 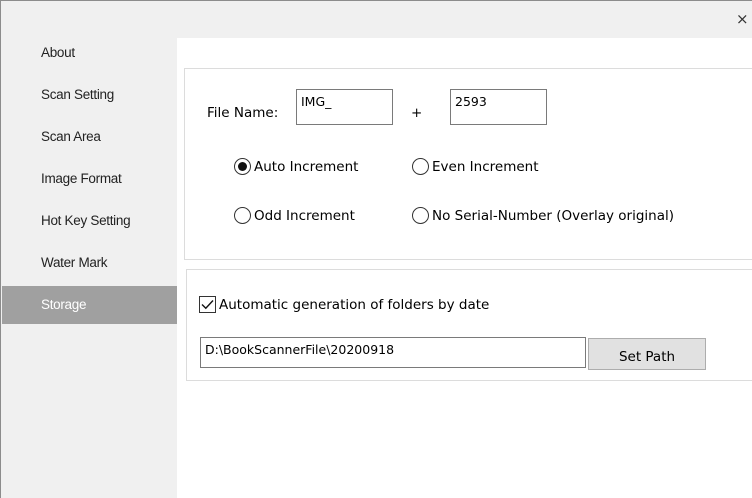 What do you see at coordinates (242, 215) in the screenshot?
I see `radio-odd-increment-indicator` at bounding box center [242, 215].